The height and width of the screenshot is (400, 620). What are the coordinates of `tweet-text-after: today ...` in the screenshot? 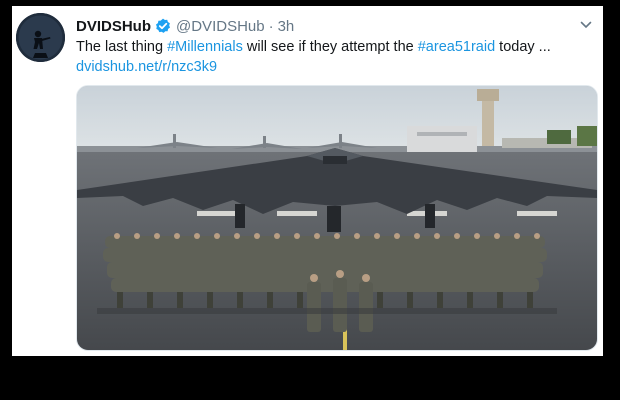 It's located at (523, 47).